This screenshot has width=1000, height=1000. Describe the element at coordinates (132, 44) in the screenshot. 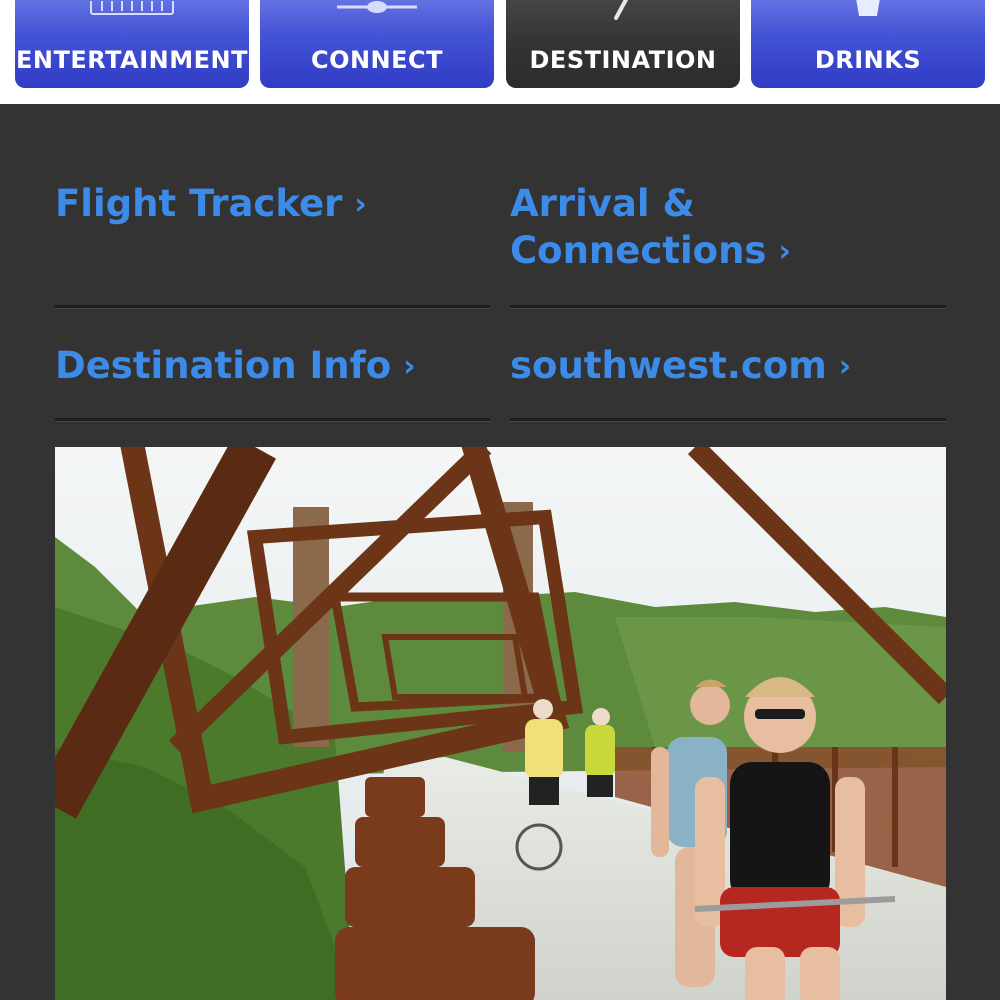

I see `tab-entertainment: ENTERTAINMENT` at that location.